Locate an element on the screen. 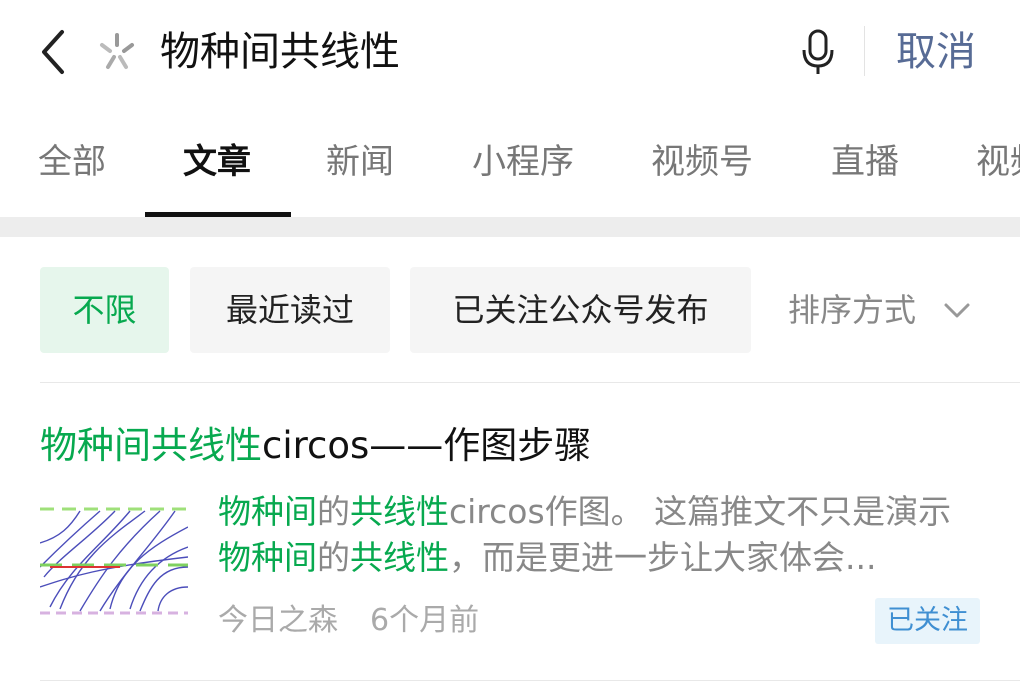 The width and height of the screenshot is (1020, 686). filter-chip-followed-accounts: 已关注公众号发布 is located at coordinates (580, 310).